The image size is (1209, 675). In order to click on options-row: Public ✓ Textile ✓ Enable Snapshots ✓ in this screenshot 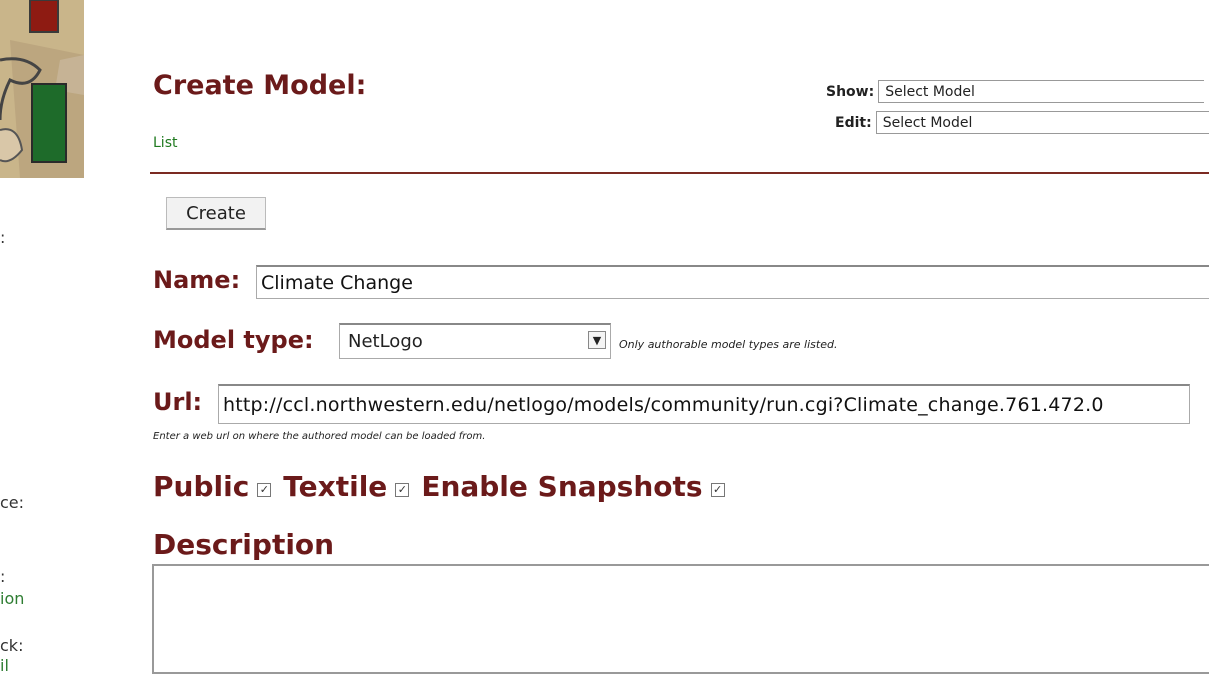, I will do `click(445, 486)`.